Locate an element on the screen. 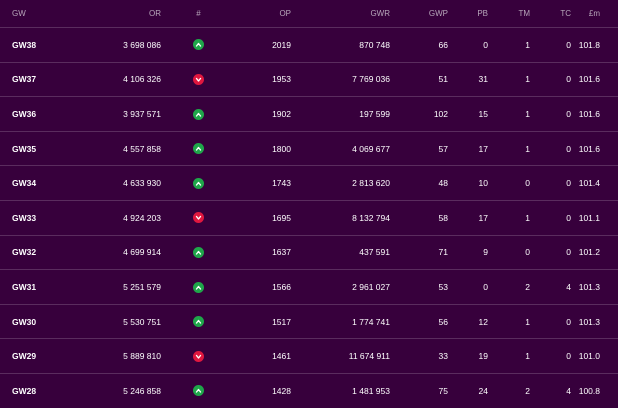 The height and width of the screenshot is (408, 618). table-row: GW36 3 937 571 1902 197 599 102 15 1 0 101.6 is located at coordinates (309, 114).